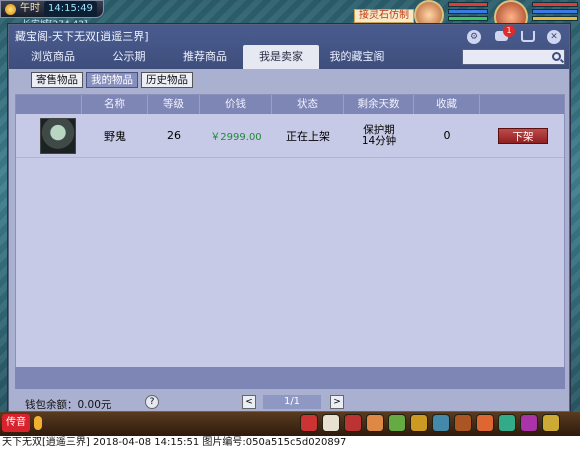 Image resolution: width=580 pixels, height=450 pixels. Describe the element at coordinates (528, 36) in the screenshot. I see `shopping-cart-icon` at that location.